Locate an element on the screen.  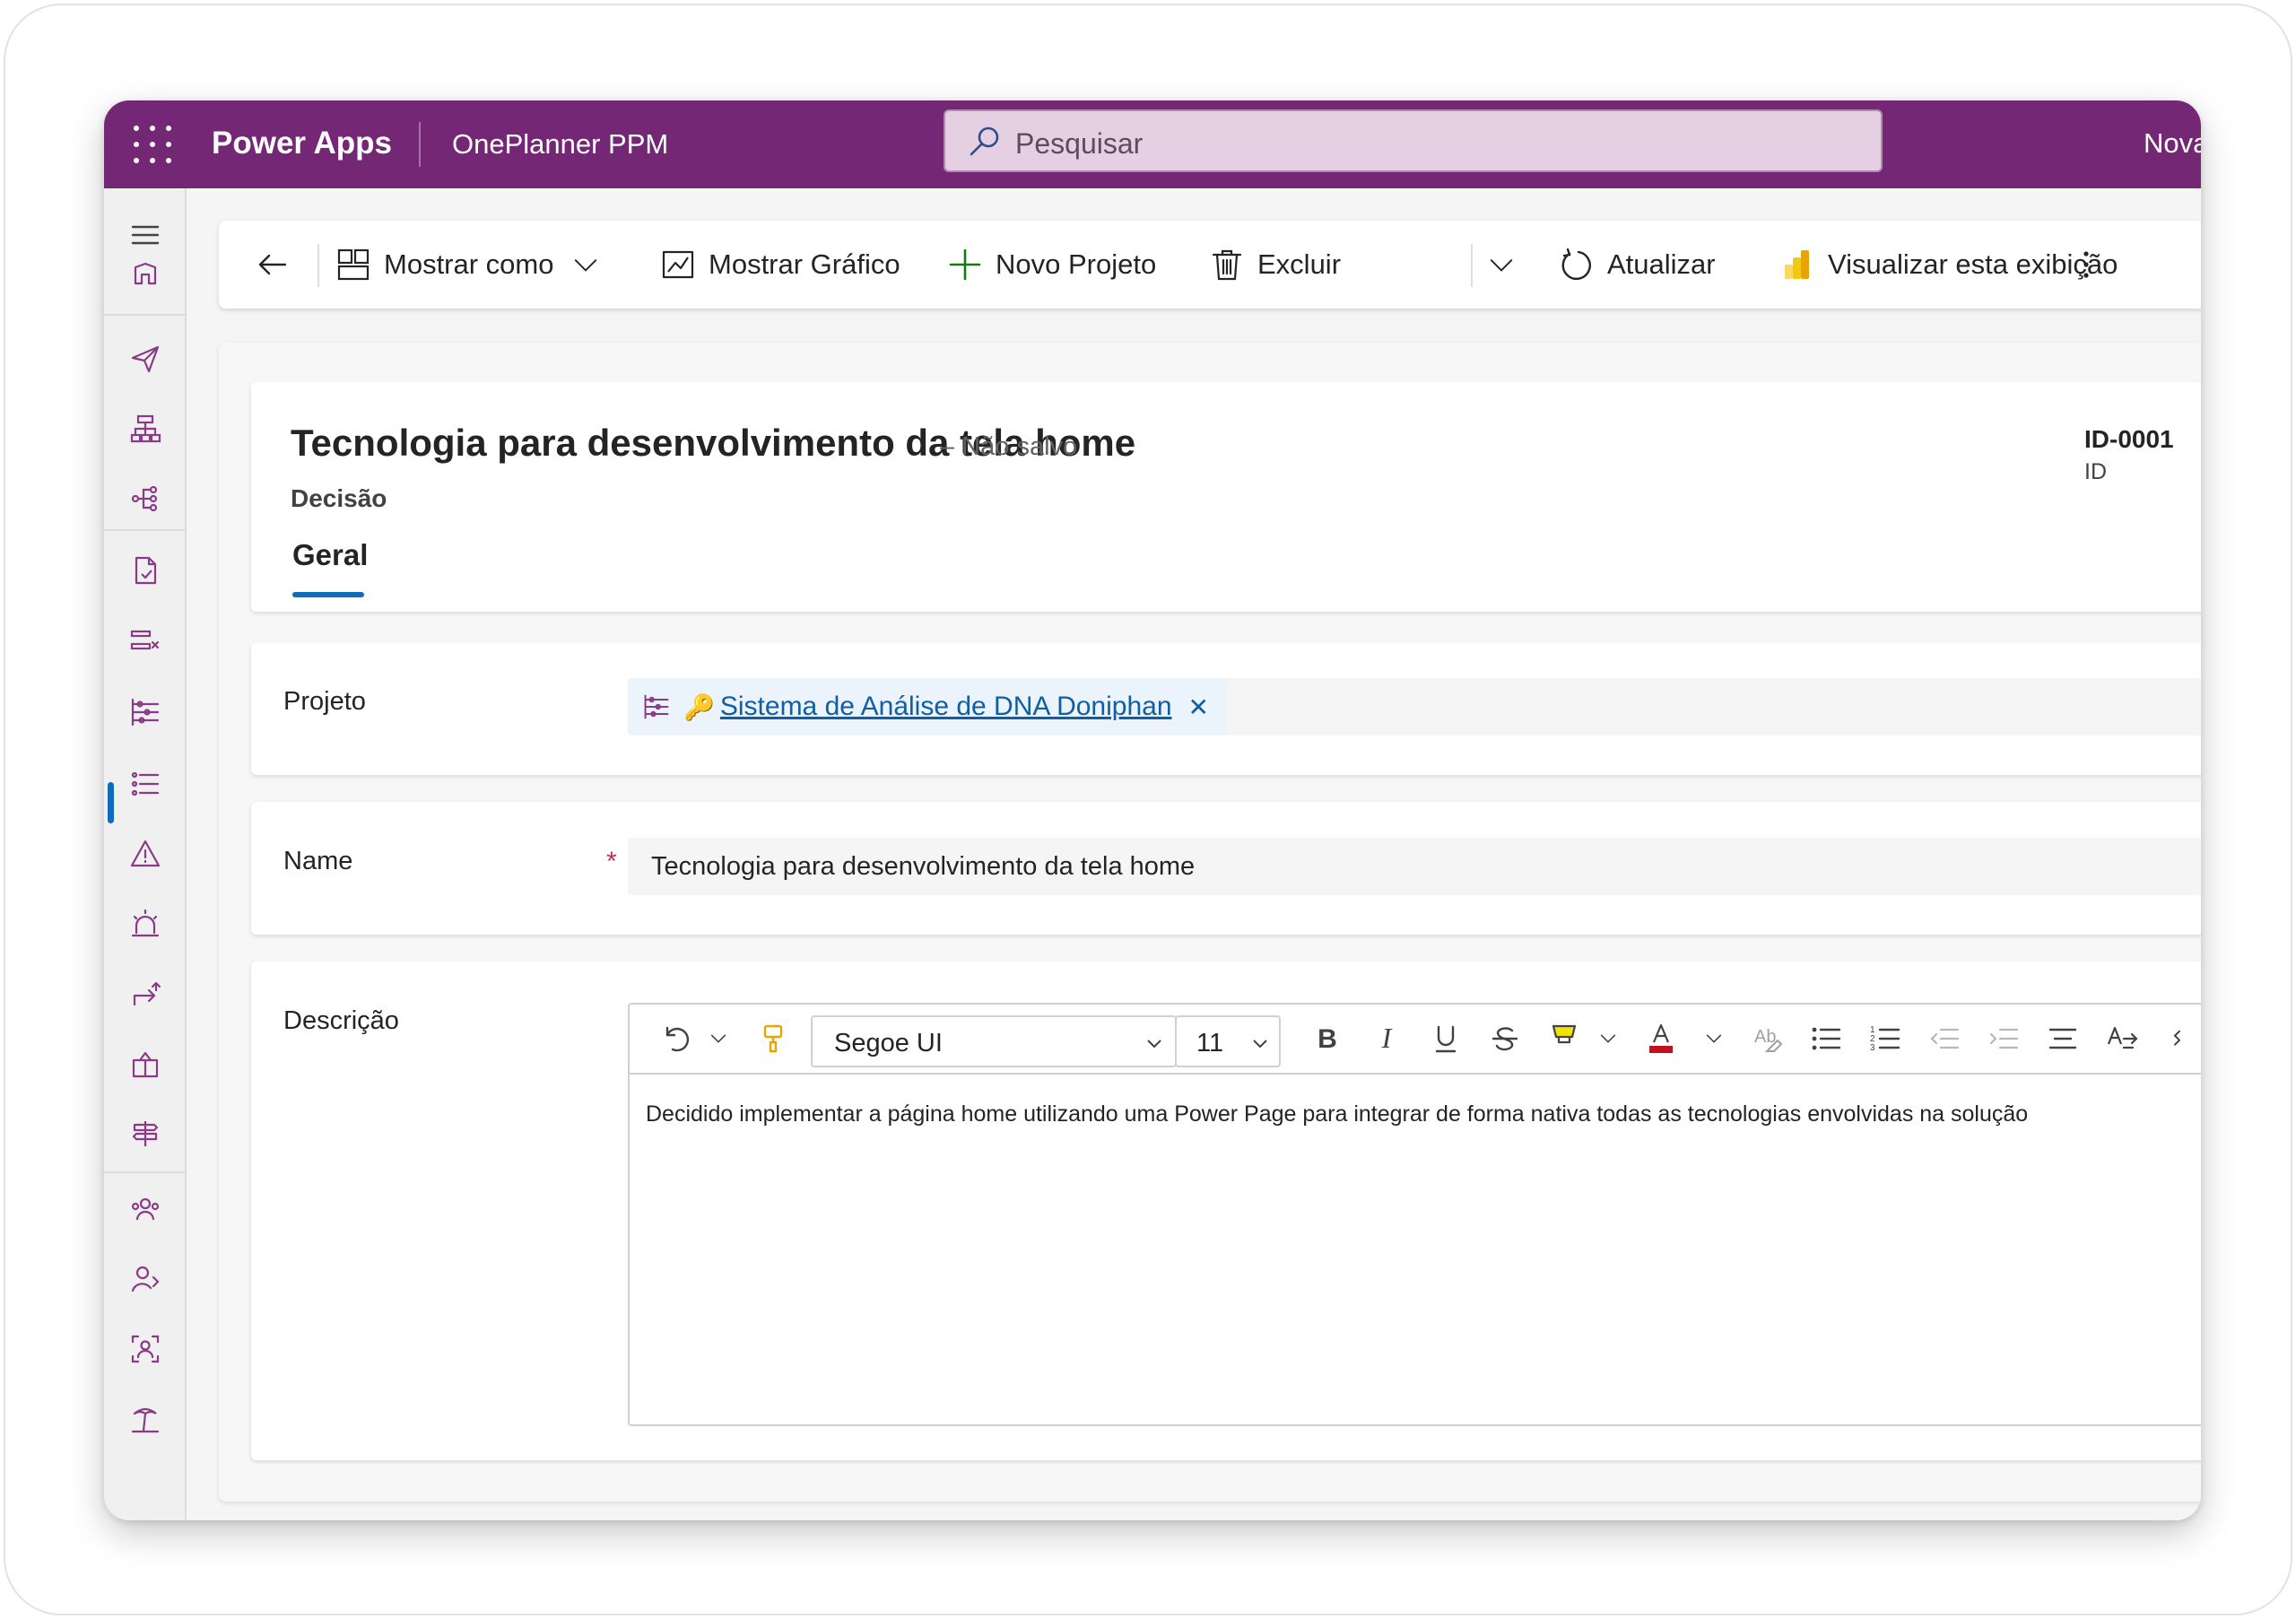
font-family-select: Segoe UI is located at coordinates (994, 1041).